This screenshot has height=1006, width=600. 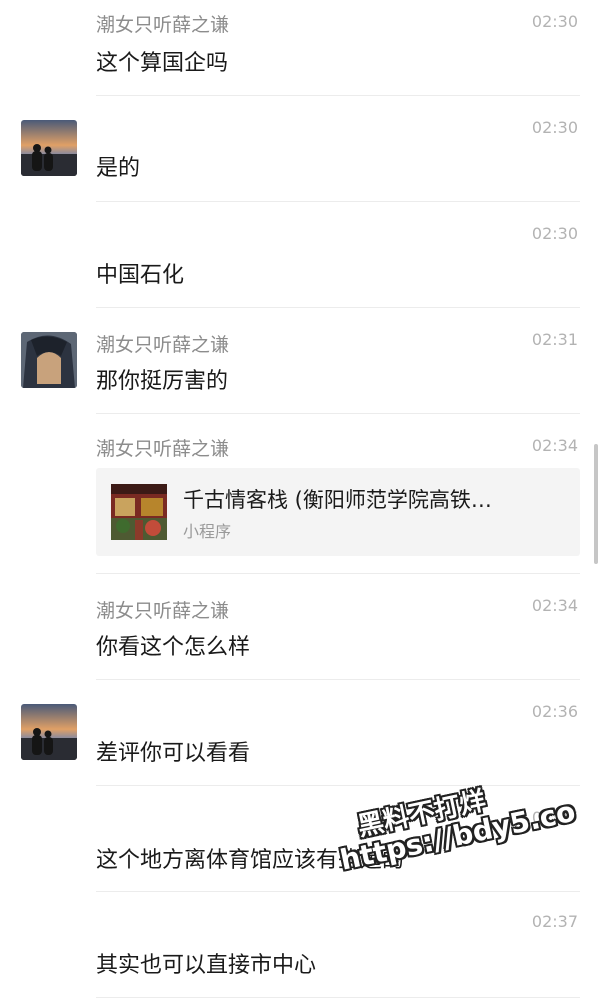 I want to click on message-text: 你看这个怎么样, so click(x=173, y=647).